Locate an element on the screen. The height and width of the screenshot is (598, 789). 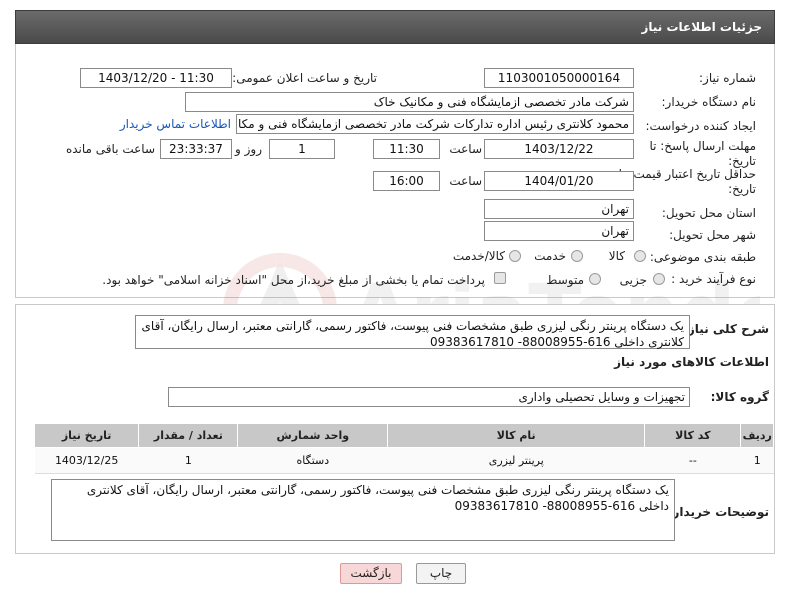
category-label: طبقه بندی موضوعی: is located at coordinates (702, 257).